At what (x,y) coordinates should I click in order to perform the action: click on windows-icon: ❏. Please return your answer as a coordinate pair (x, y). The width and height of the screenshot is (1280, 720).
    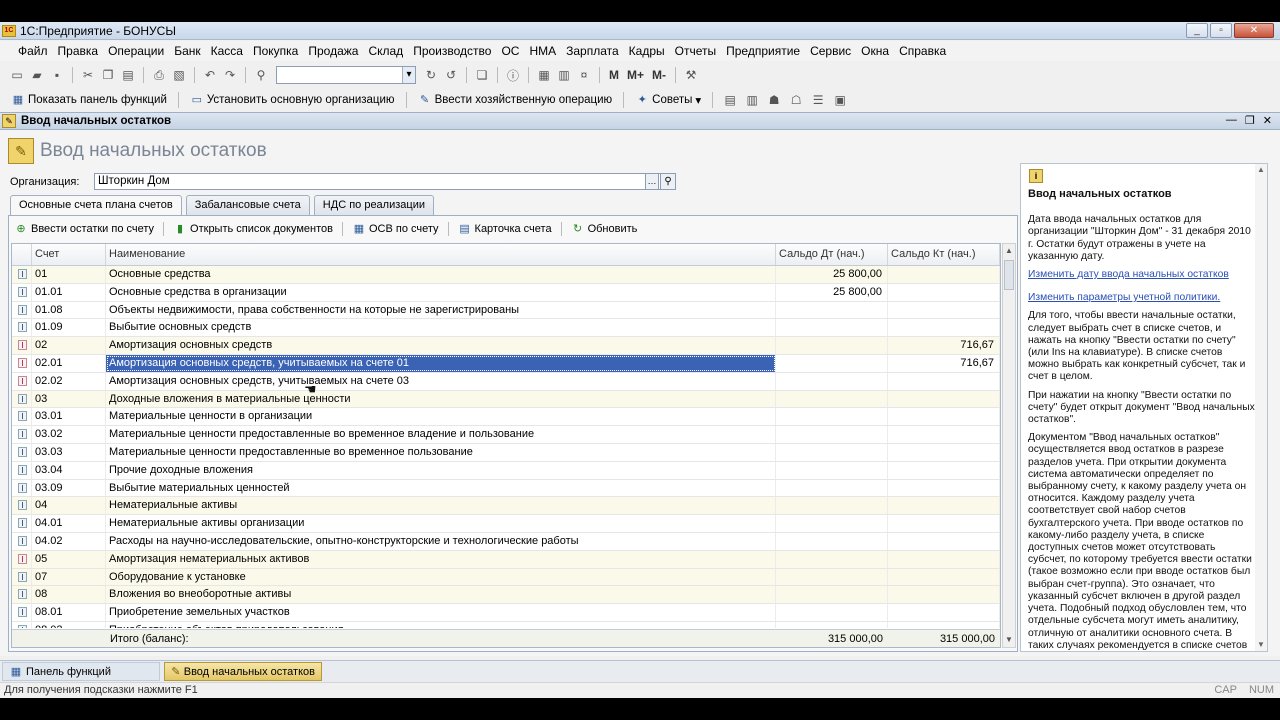
    Looking at the image, I should click on (482, 75).